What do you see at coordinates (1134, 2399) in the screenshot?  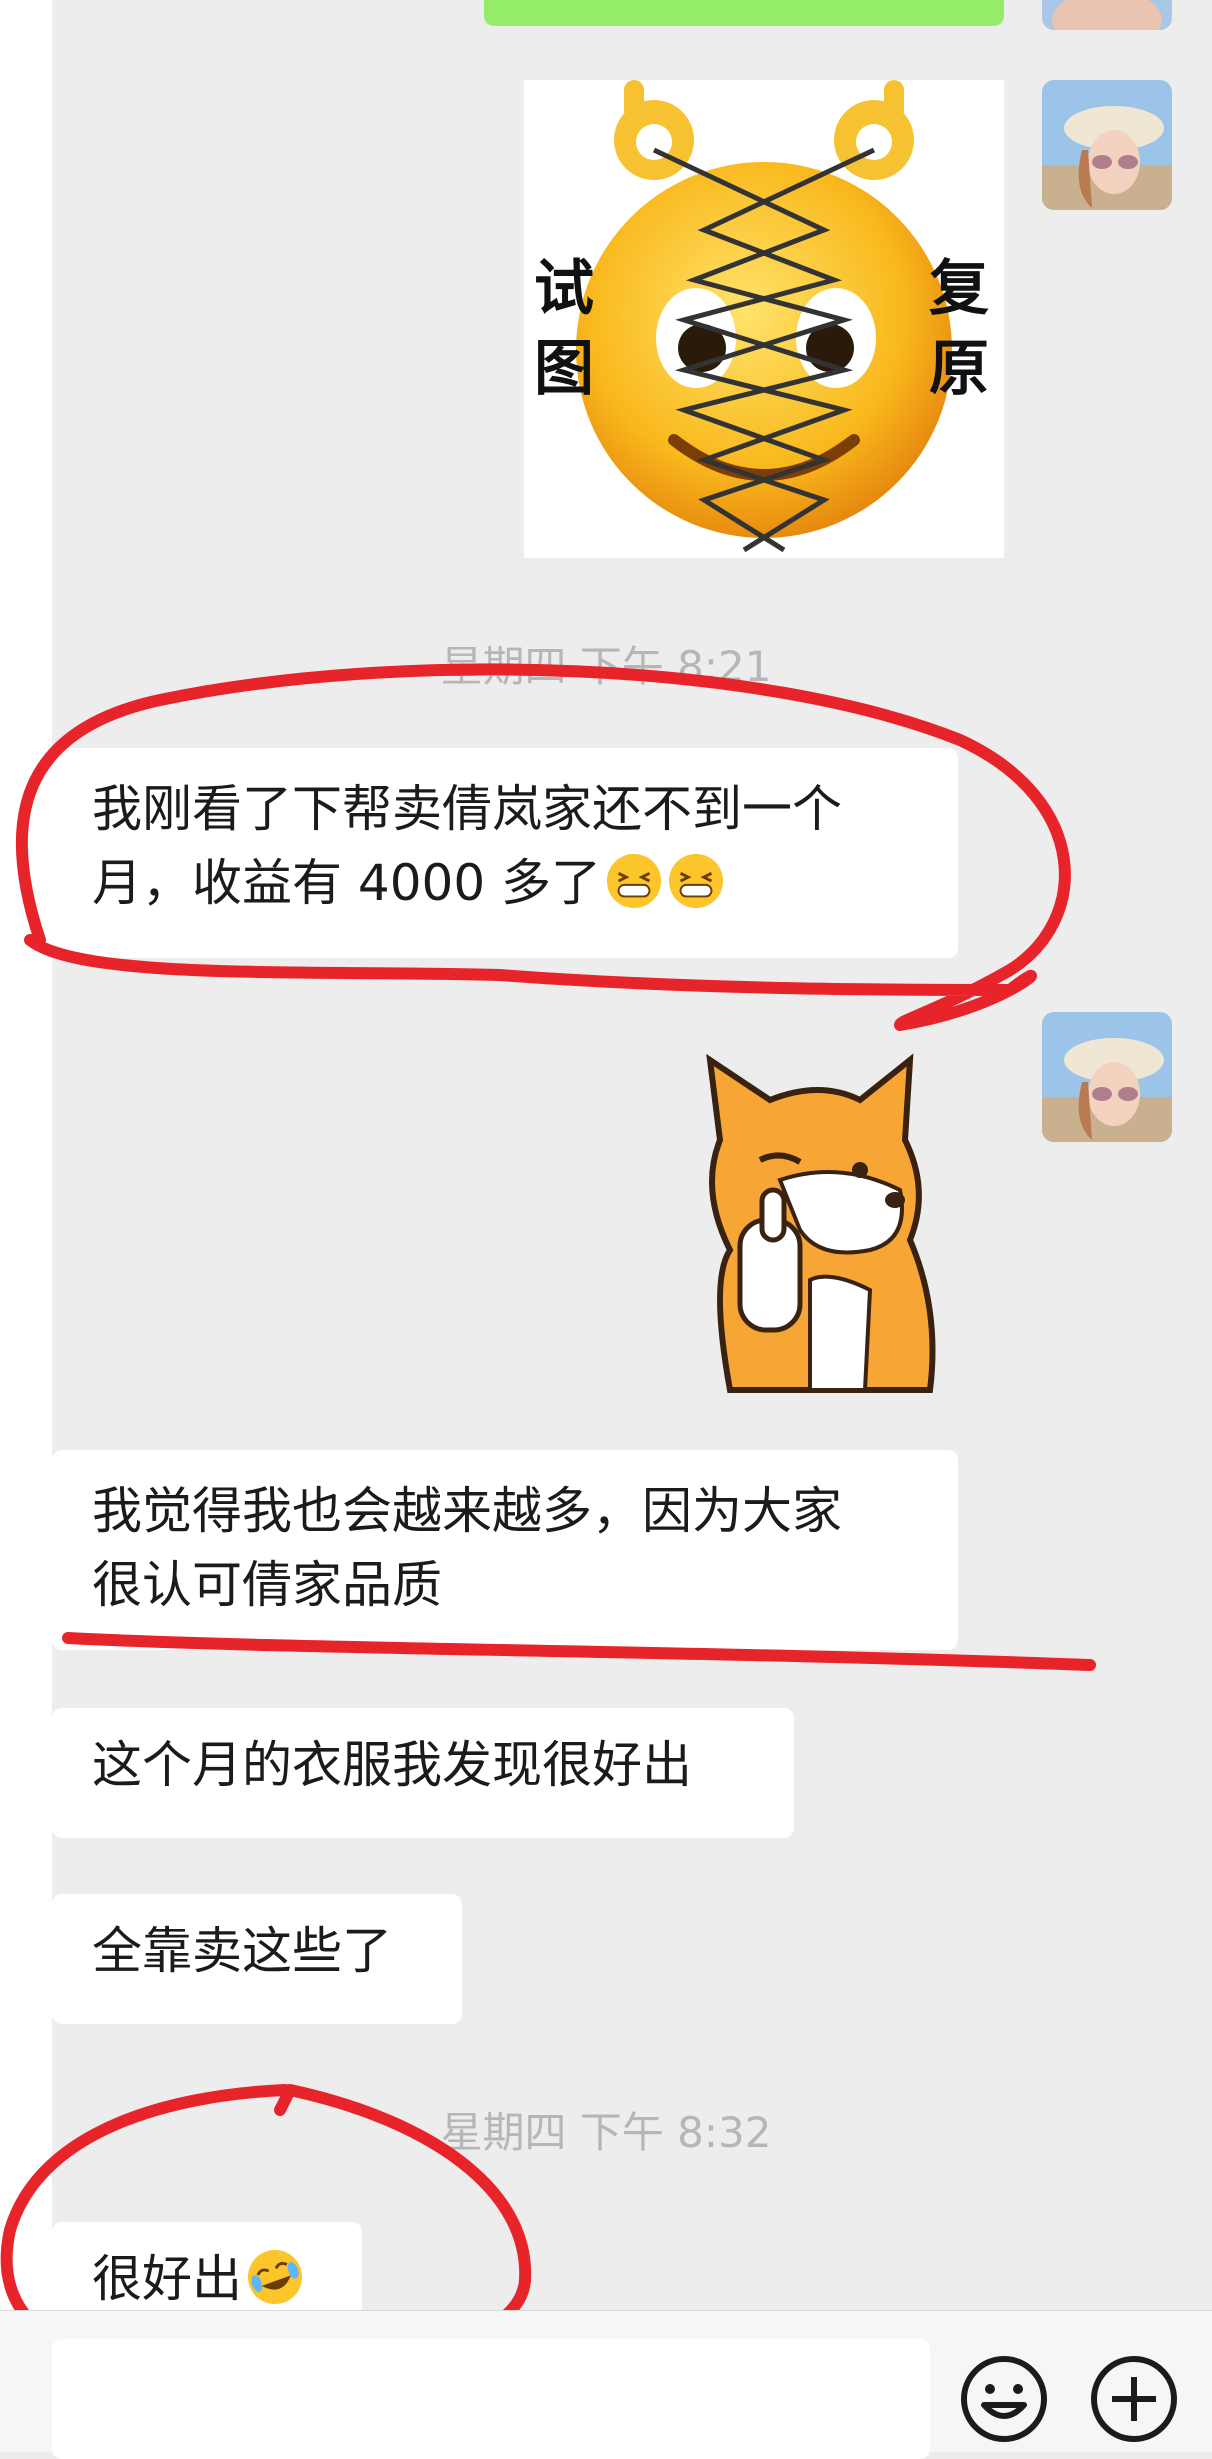 I see `plus-circle-icon` at bounding box center [1134, 2399].